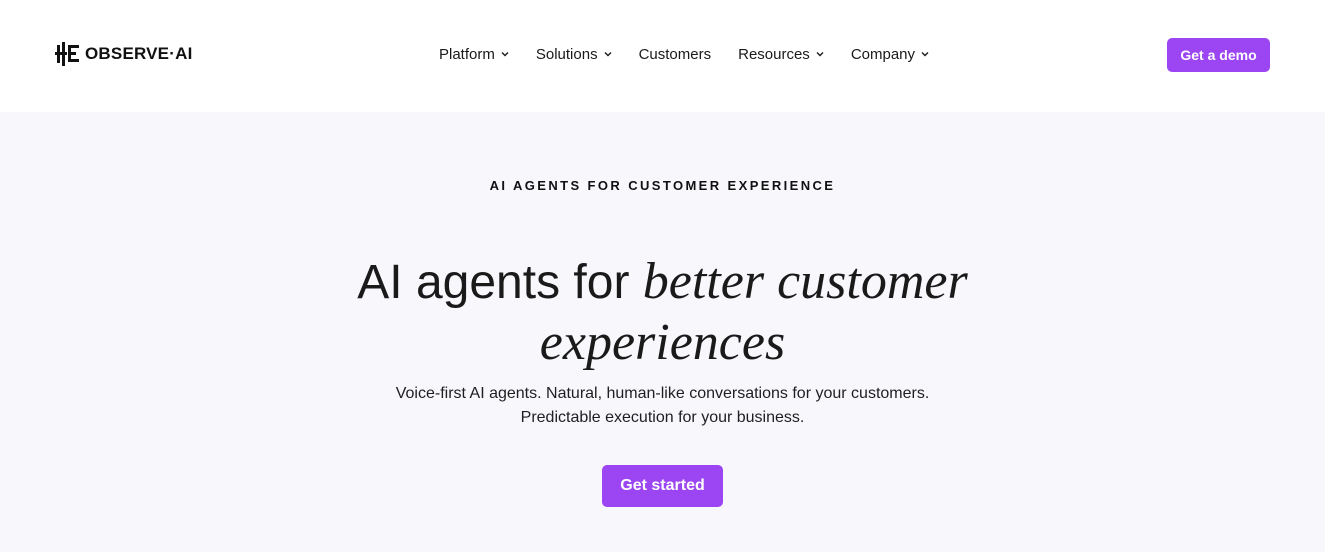 The image size is (1325, 552). I want to click on headline-serif-2: experiences, so click(662, 342).